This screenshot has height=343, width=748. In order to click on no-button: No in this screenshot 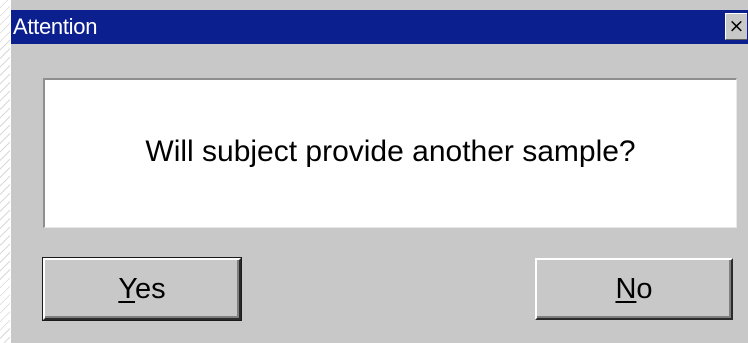, I will do `click(634, 289)`.